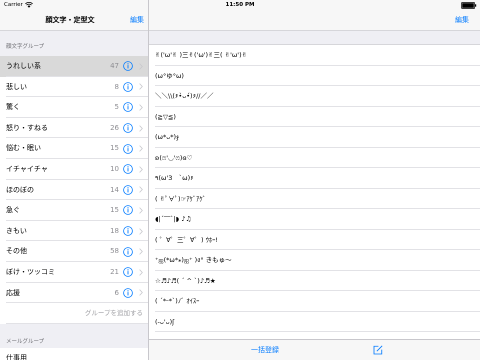 This screenshot has width=480, height=360. Describe the element at coordinates (184, 96) in the screenshot. I see `emoticon-text: ＼＼\\(۶•̀ᴗ•́)۶//／／` at that location.